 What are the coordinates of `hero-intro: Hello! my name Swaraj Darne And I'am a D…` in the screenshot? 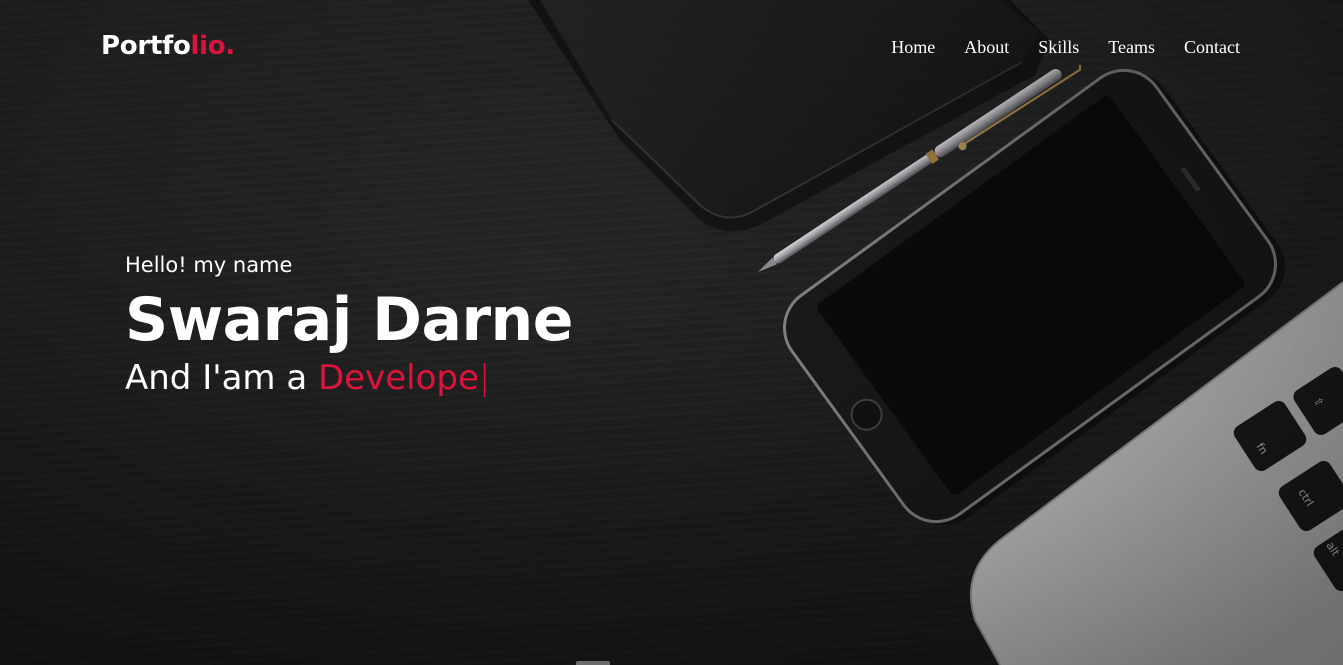 It's located at (349, 325).